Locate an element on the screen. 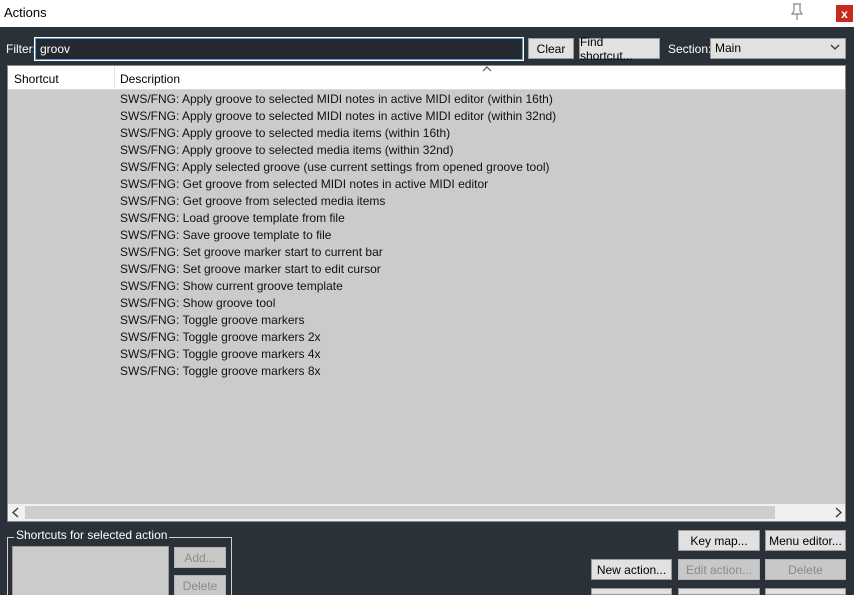 The image size is (854, 595). delete-shortcut-button: Delete is located at coordinates (200, 585).